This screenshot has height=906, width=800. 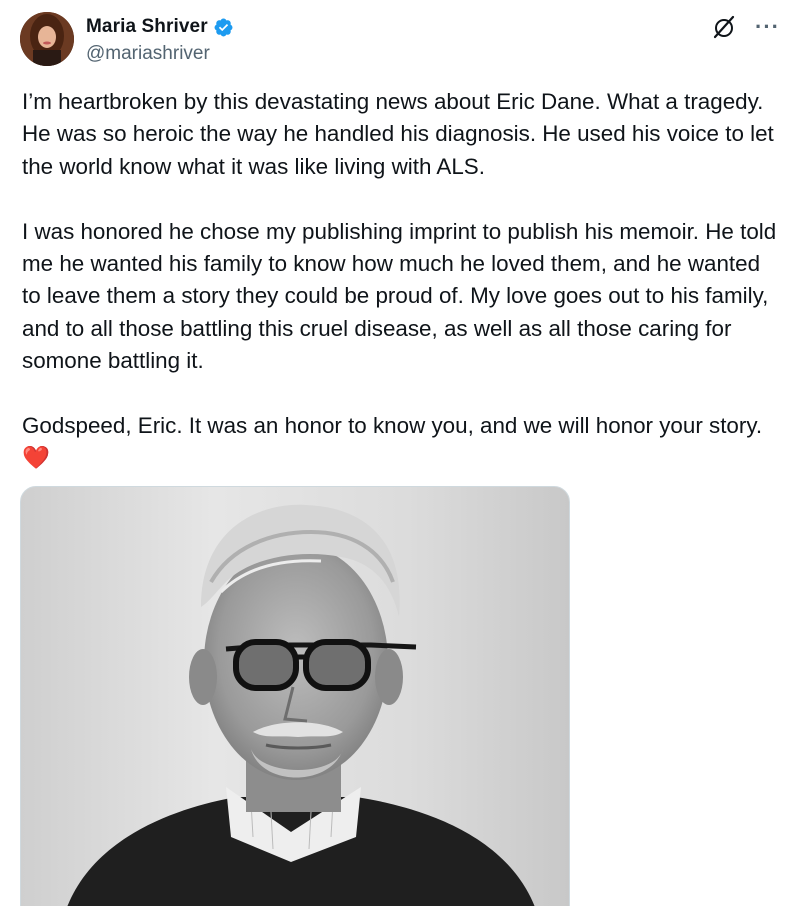 What do you see at coordinates (745, 27) in the screenshot?
I see `header-actions: ···` at bounding box center [745, 27].